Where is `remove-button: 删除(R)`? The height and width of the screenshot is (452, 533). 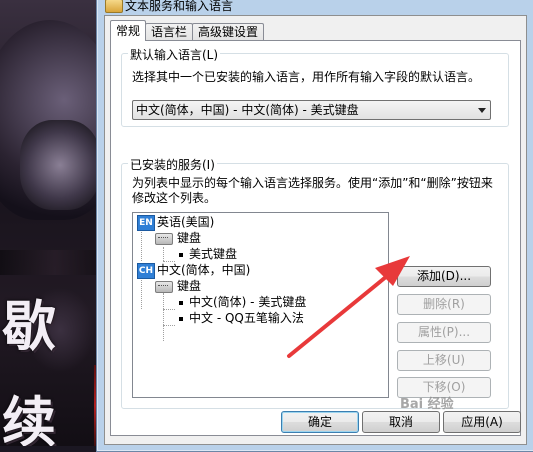 remove-button: 删除(R) is located at coordinates (444, 304).